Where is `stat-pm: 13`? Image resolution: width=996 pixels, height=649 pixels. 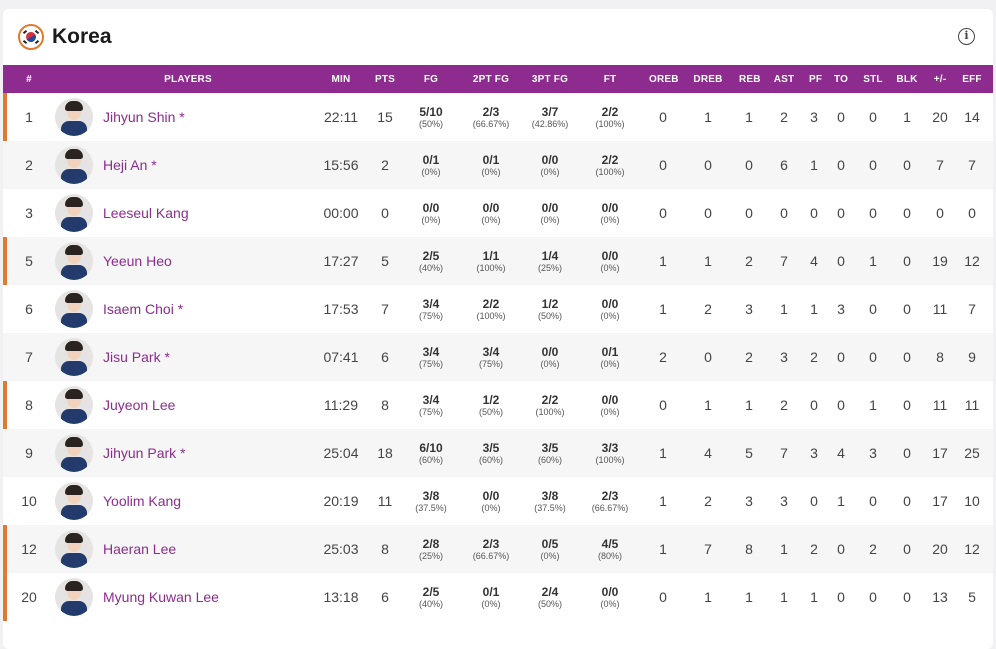
stat-pm: 13 is located at coordinates (940, 597).